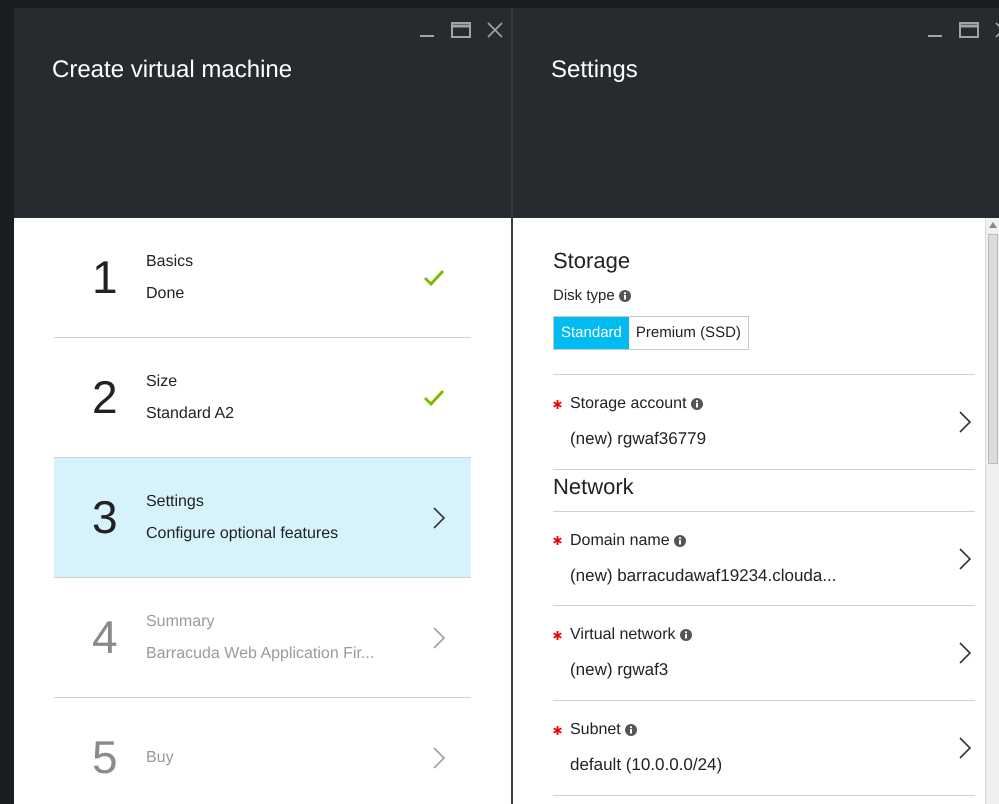 This screenshot has height=804, width=999. I want to click on field-label: Storage account, so click(628, 404).